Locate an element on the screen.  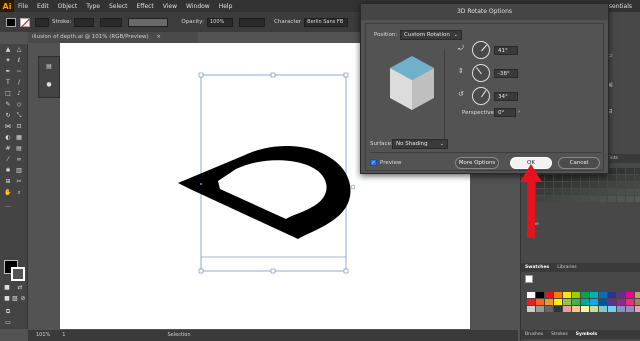
paintbrush-tool-icon: ♪ is located at coordinates (19, 94).